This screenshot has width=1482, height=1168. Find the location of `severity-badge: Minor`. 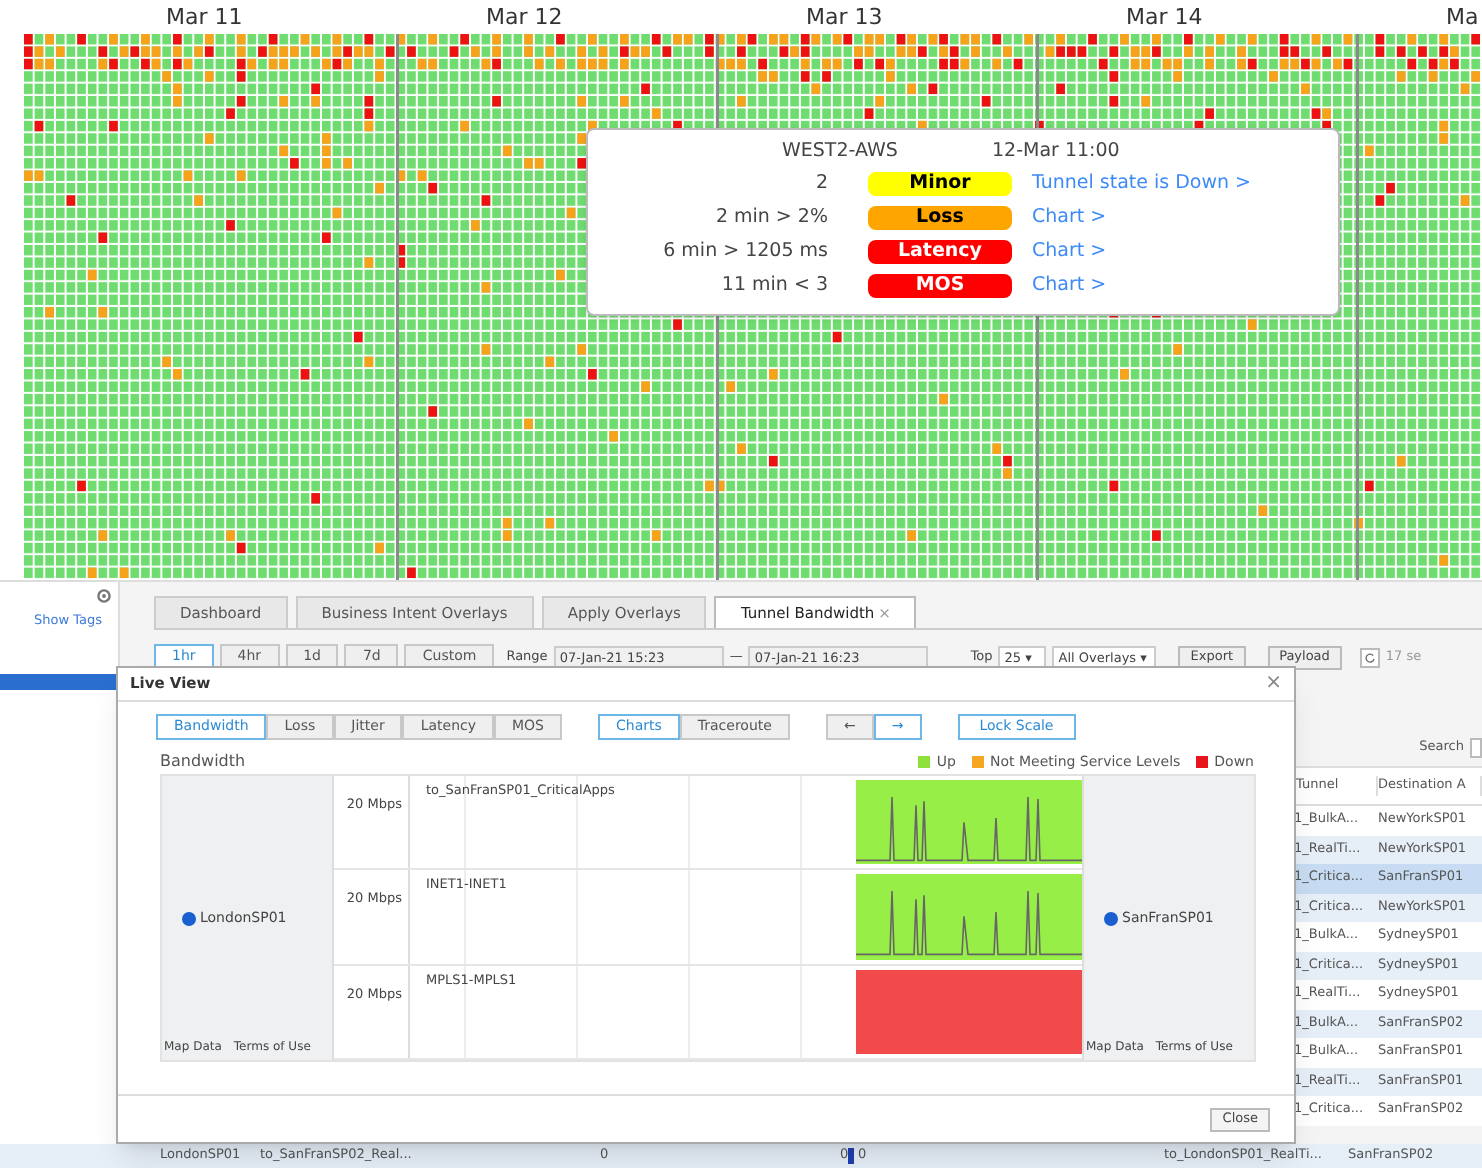

severity-badge: Minor is located at coordinates (940, 183).